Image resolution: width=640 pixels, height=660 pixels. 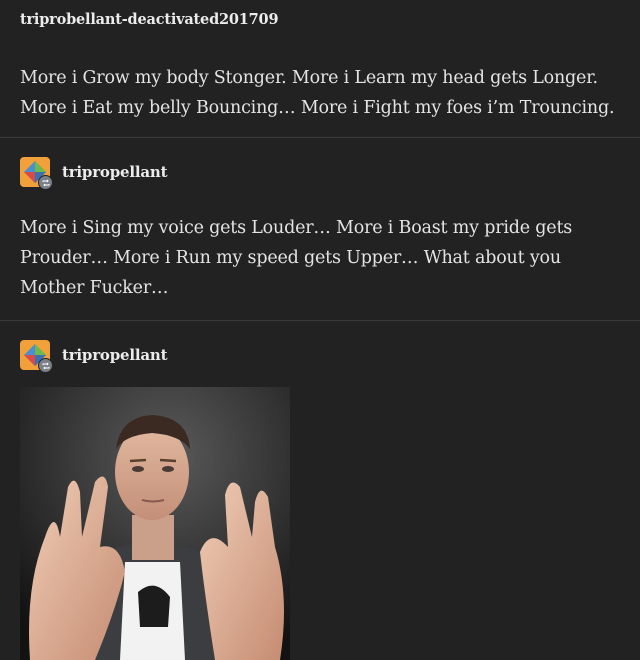 I want to click on post-username: triprobellant-deactivated201709, so click(x=149, y=19).